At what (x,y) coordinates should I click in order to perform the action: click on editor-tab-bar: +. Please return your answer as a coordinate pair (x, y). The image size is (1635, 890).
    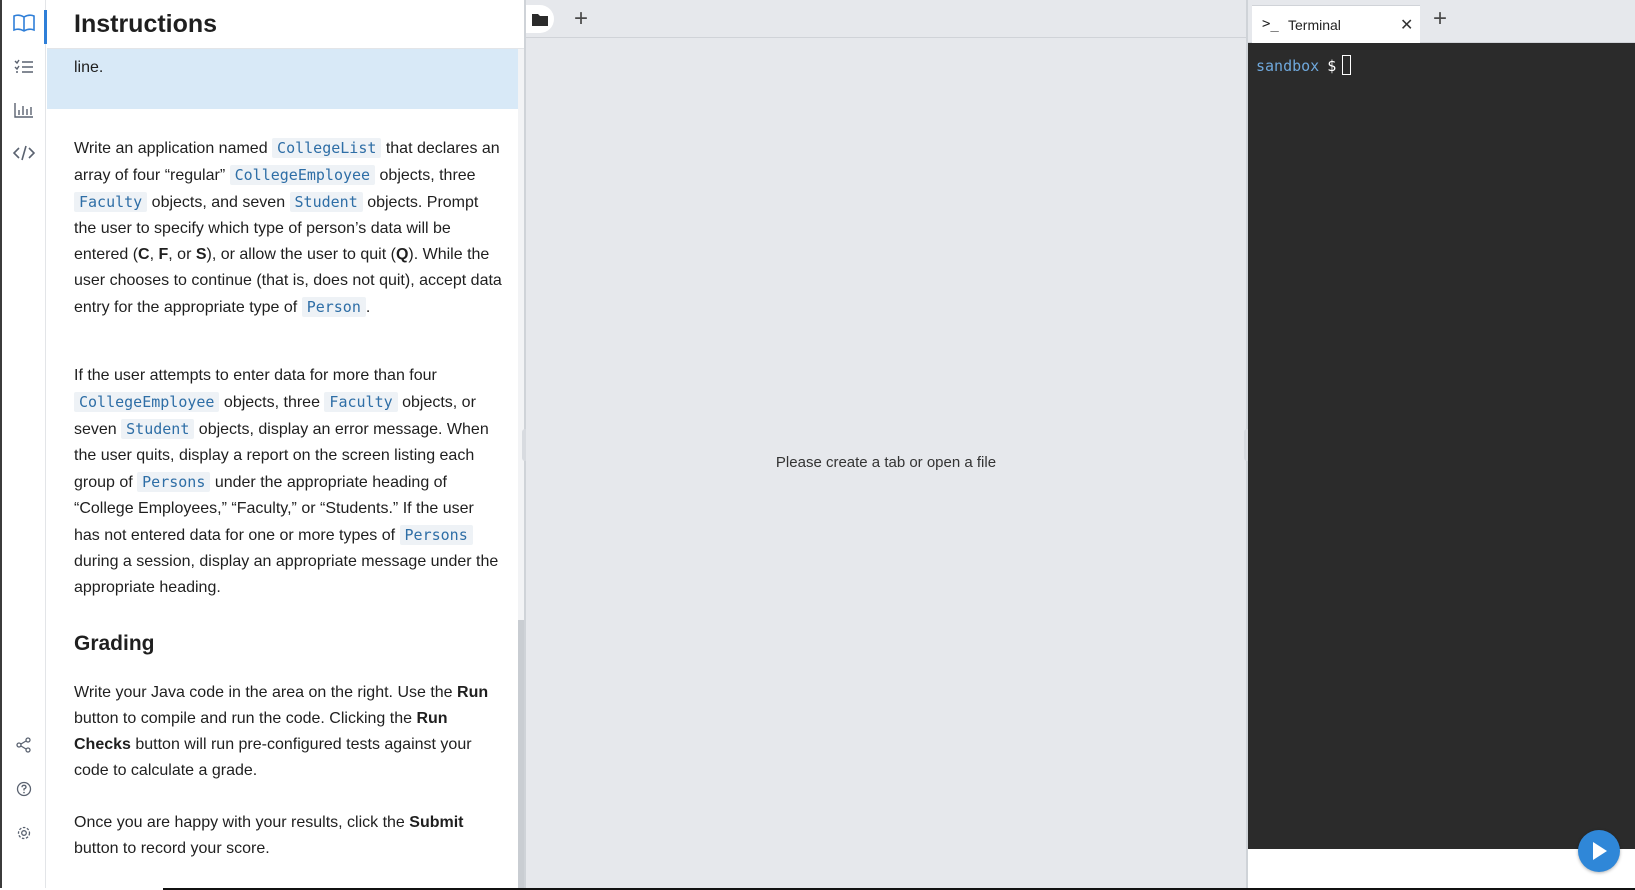
    Looking at the image, I should click on (886, 19).